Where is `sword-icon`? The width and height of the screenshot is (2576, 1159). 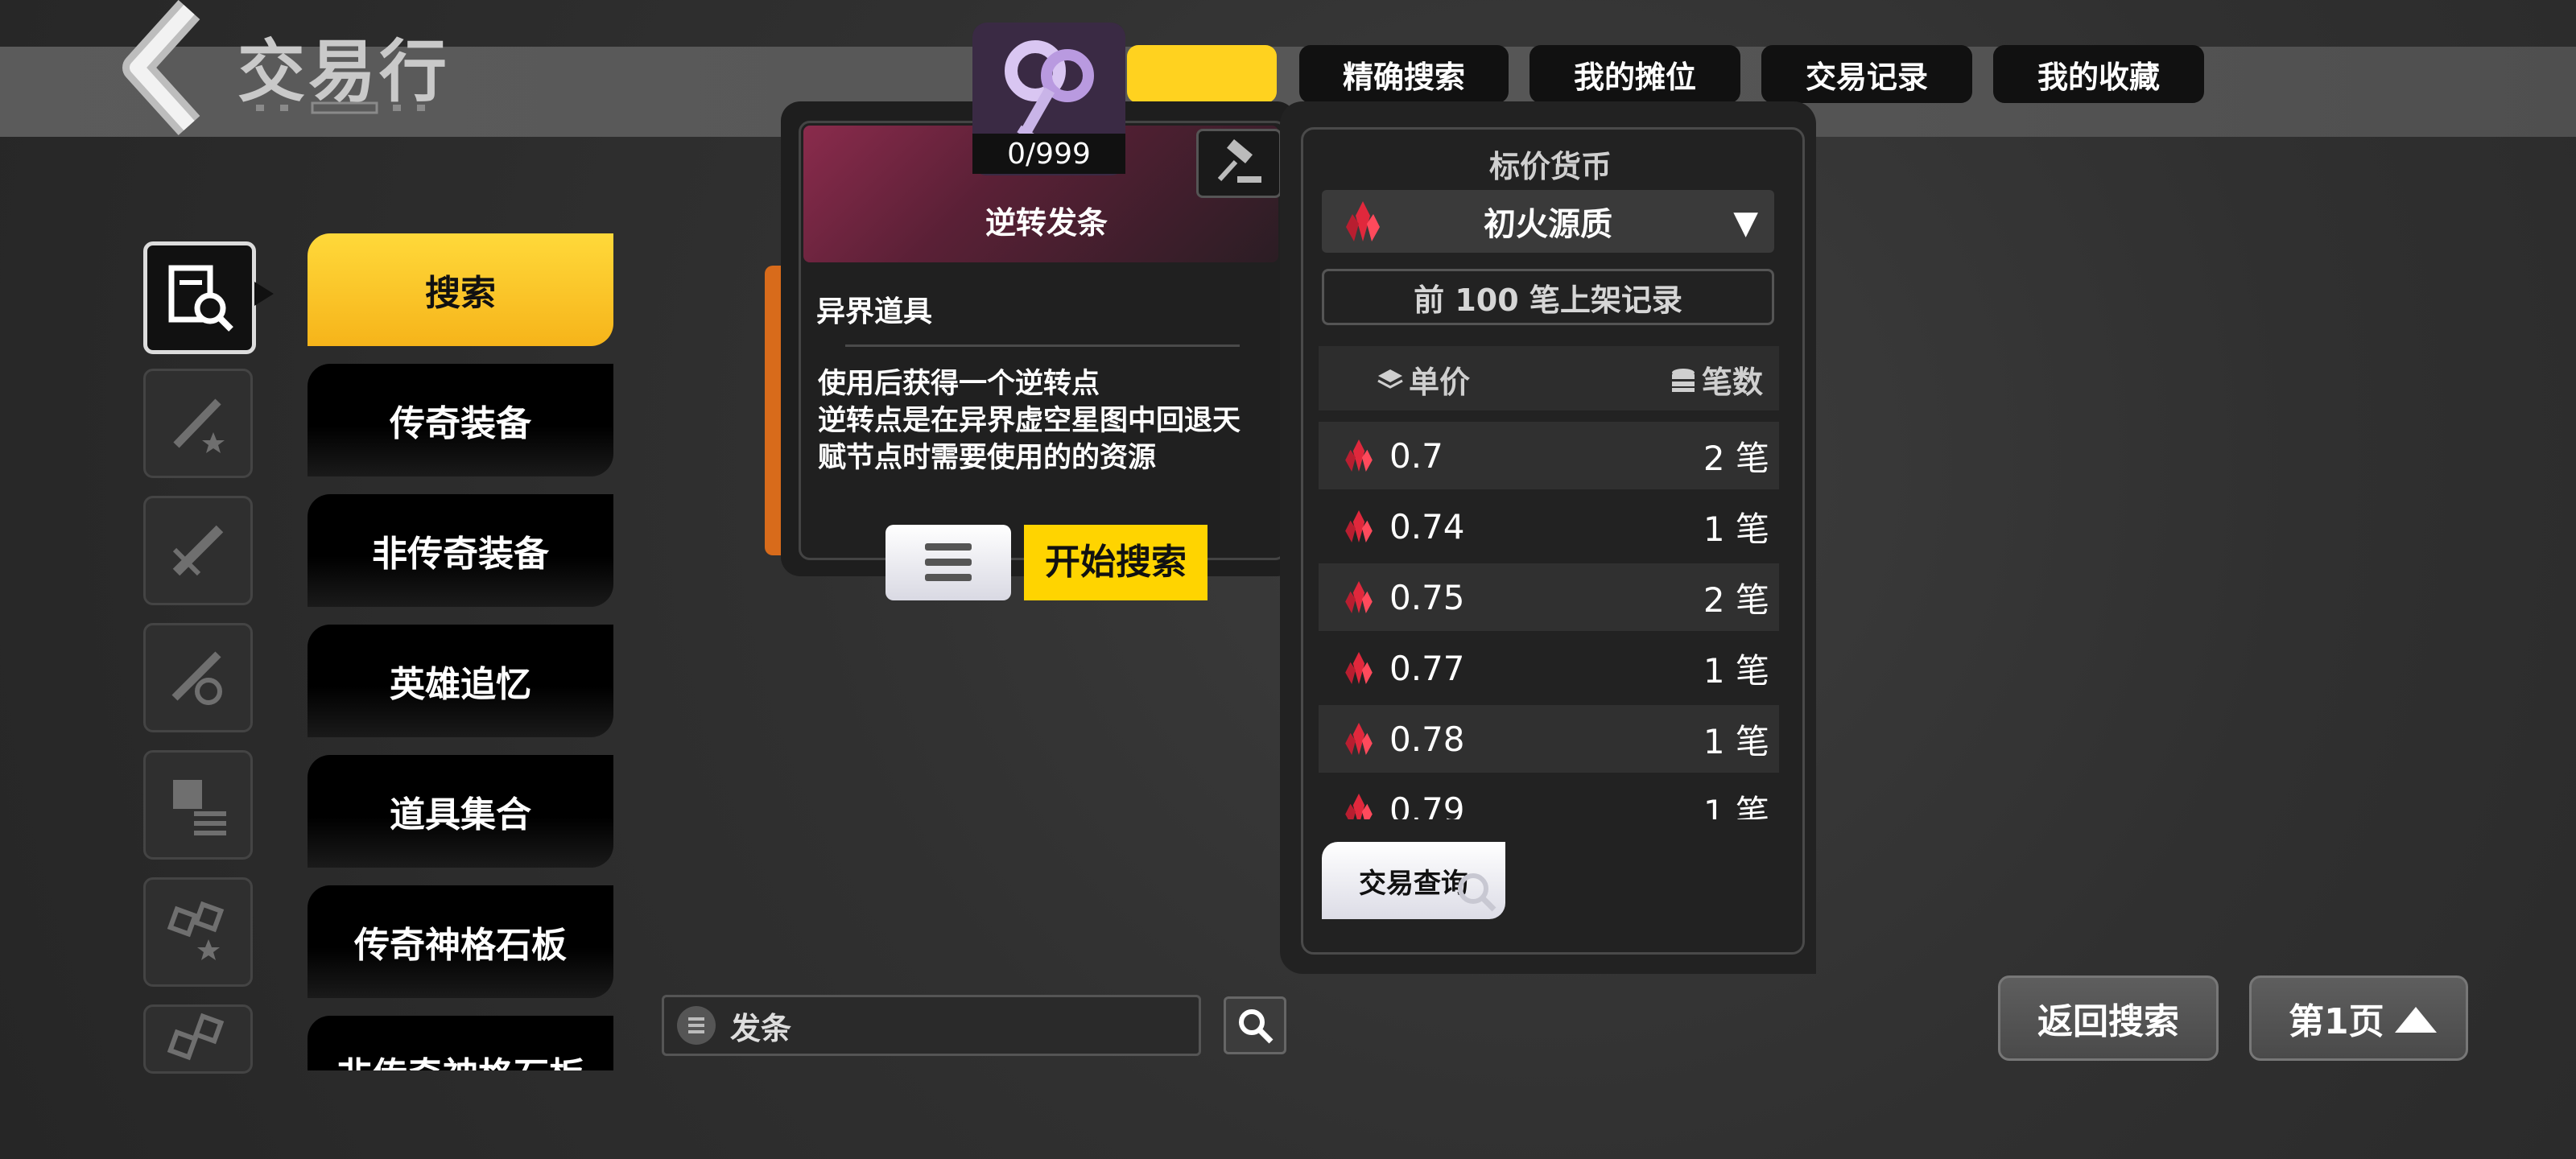
sword-icon is located at coordinates (198, 550).